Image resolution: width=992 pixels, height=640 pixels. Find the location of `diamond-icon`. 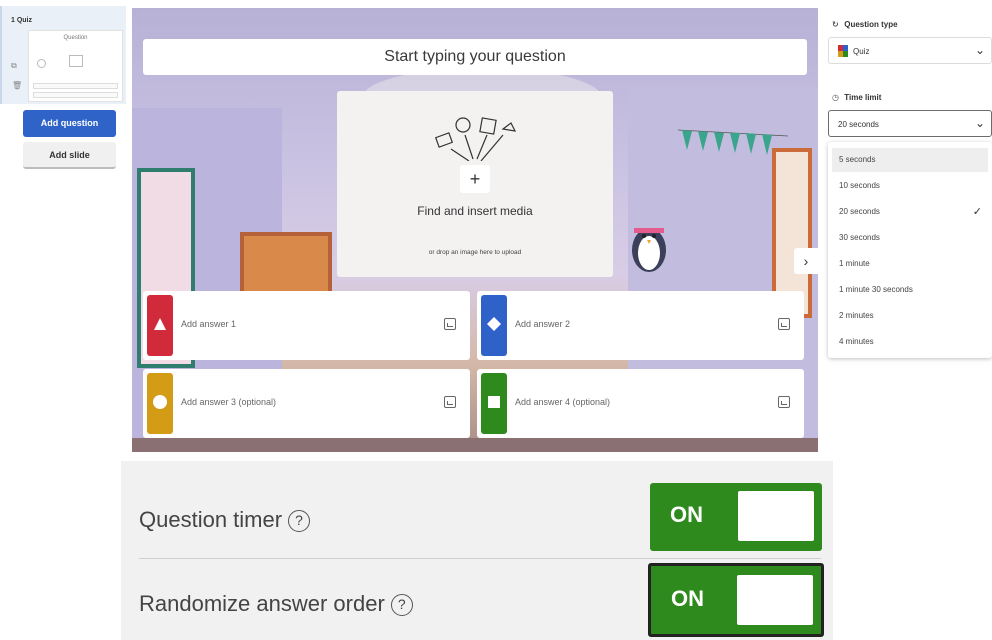

diamond-icon is located at coordinates (494, 324).